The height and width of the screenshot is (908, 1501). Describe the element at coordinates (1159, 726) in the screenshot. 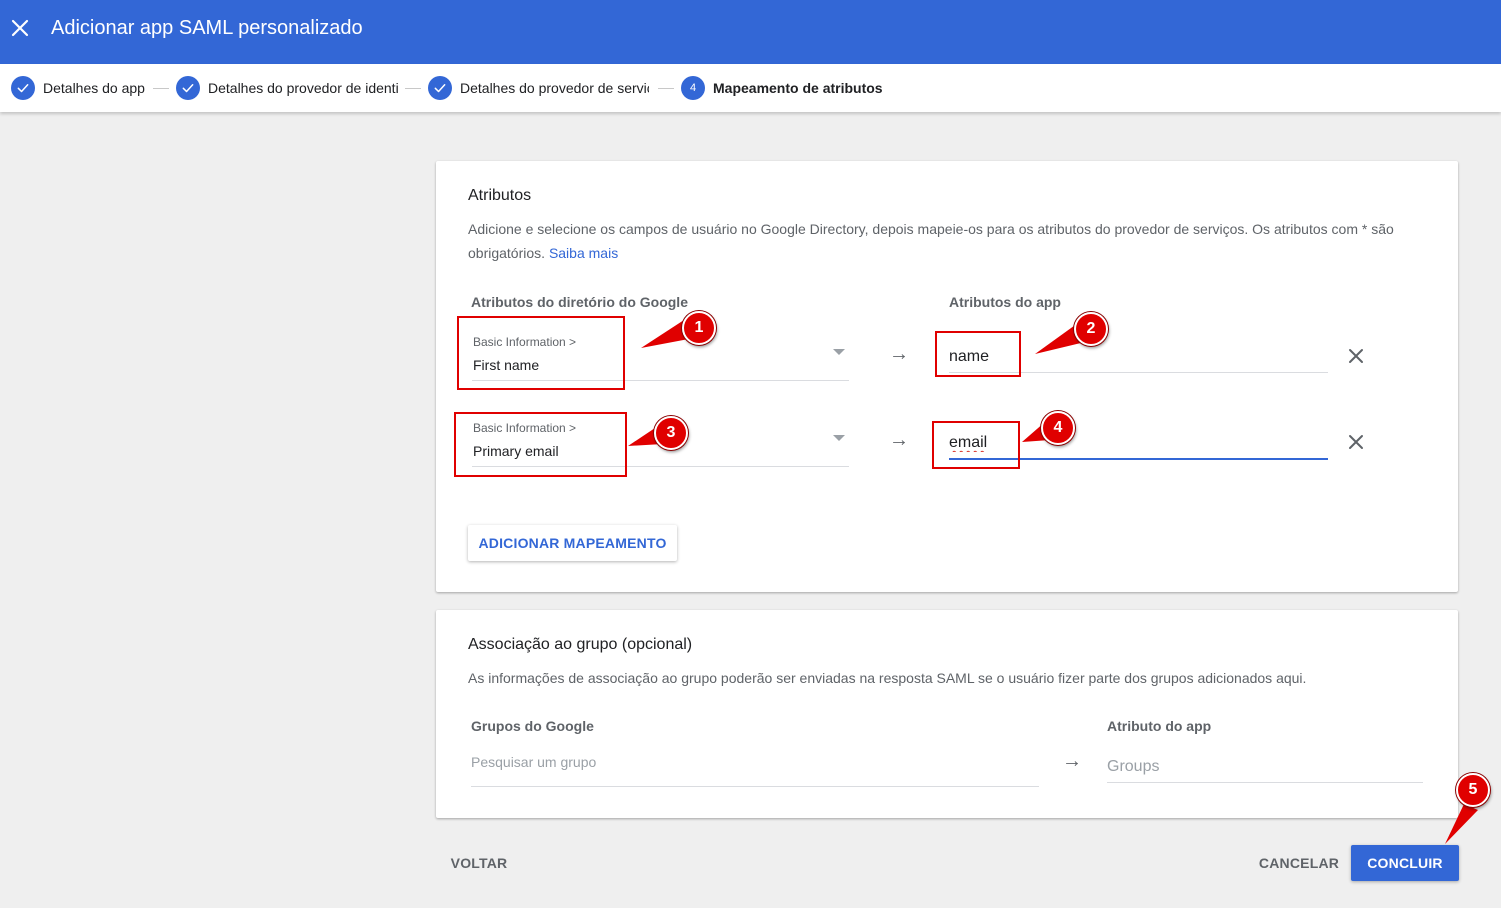

I see `app-attribute-header: Atributo do app` at that location.